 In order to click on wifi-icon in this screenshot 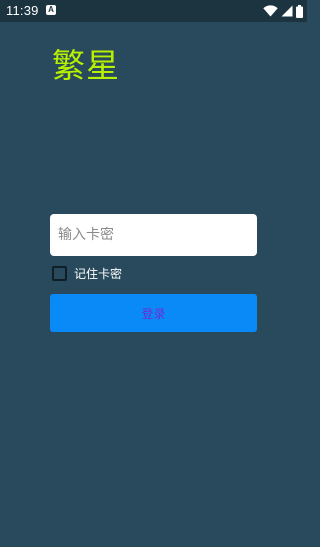, I will do `click(270, 11)`.